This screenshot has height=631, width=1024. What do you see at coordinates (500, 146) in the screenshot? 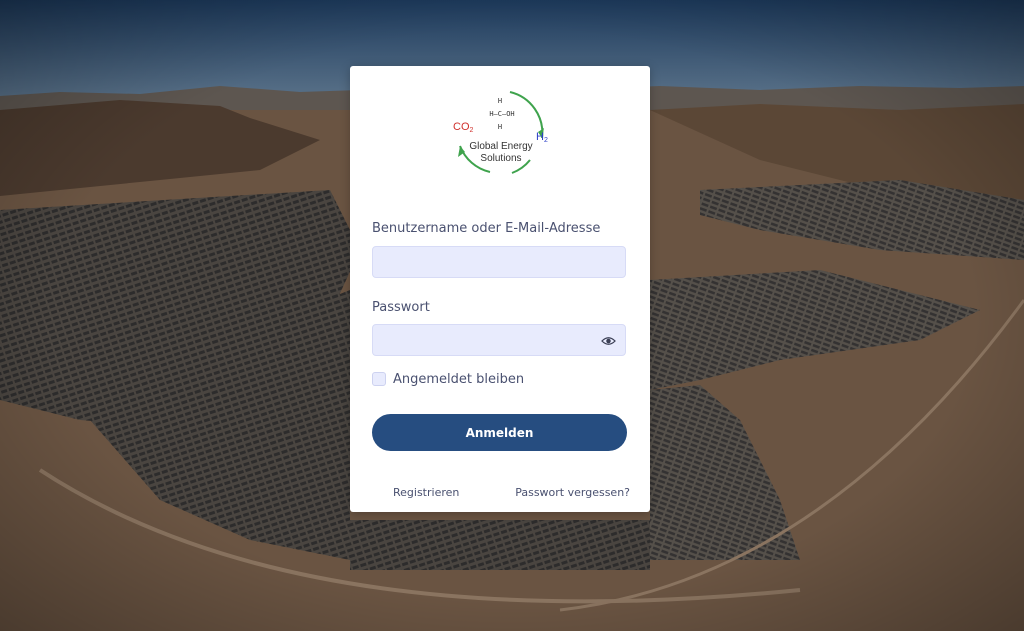
I see `logo-title-line1: Global Energy` at bounding box center [500, 146].